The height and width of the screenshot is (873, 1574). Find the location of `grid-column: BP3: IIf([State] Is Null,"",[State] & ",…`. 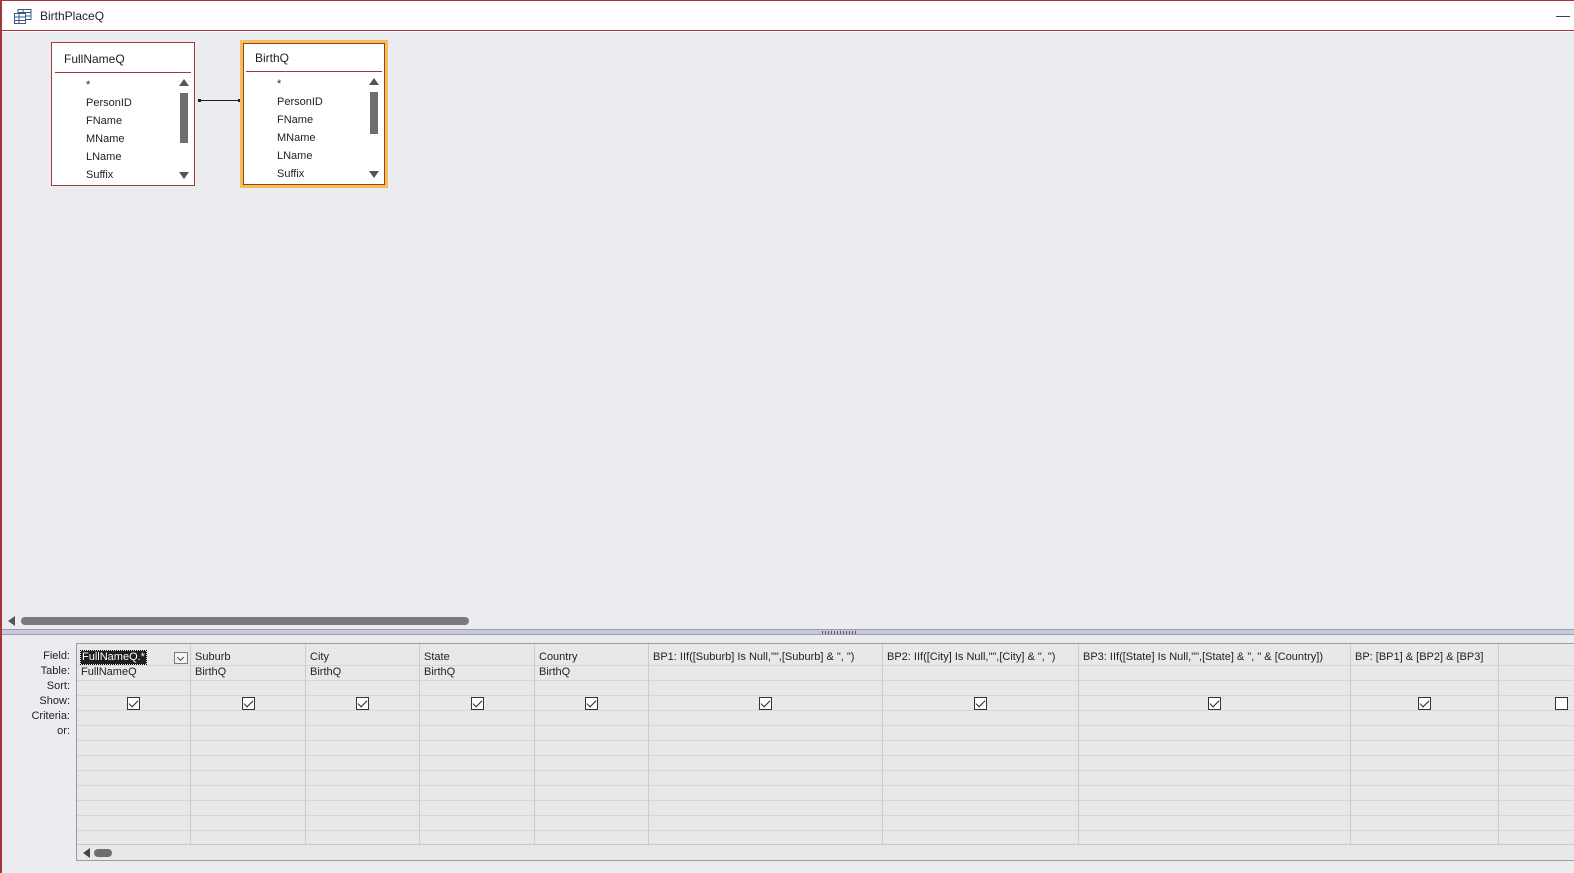

grid-column: BP3: IIf([State] Is Null,"",[State] & ",… is located at coordinates (1215, 745).